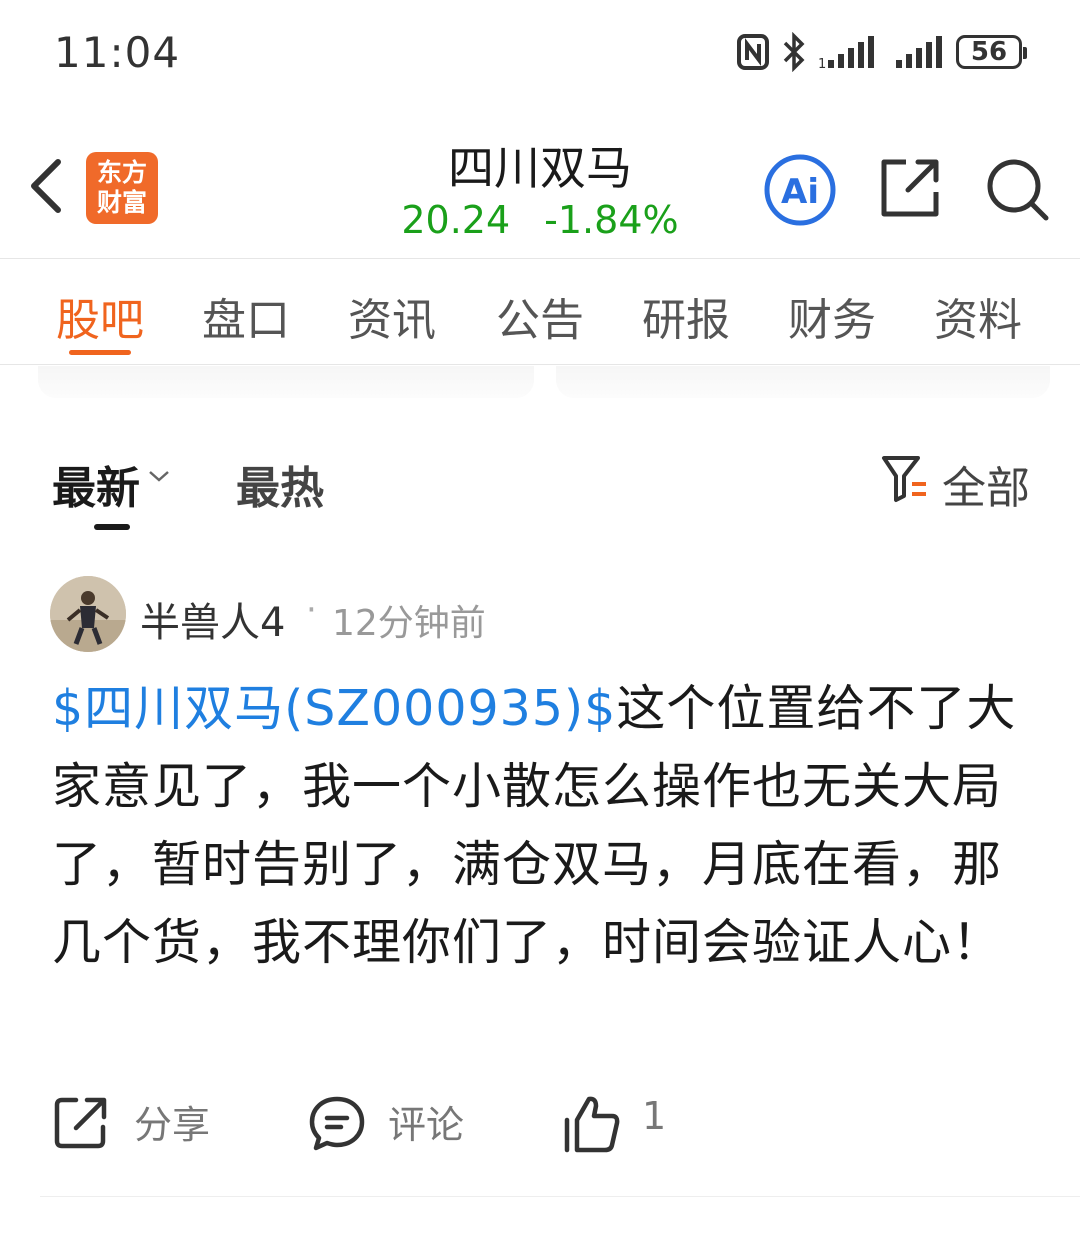 The height and width of the screenshot is (1237, 1080). What do you see at coordinates (96, 484) in the screenshot?
I see `sort-newest: 最新` at bounding box center [96, 484].